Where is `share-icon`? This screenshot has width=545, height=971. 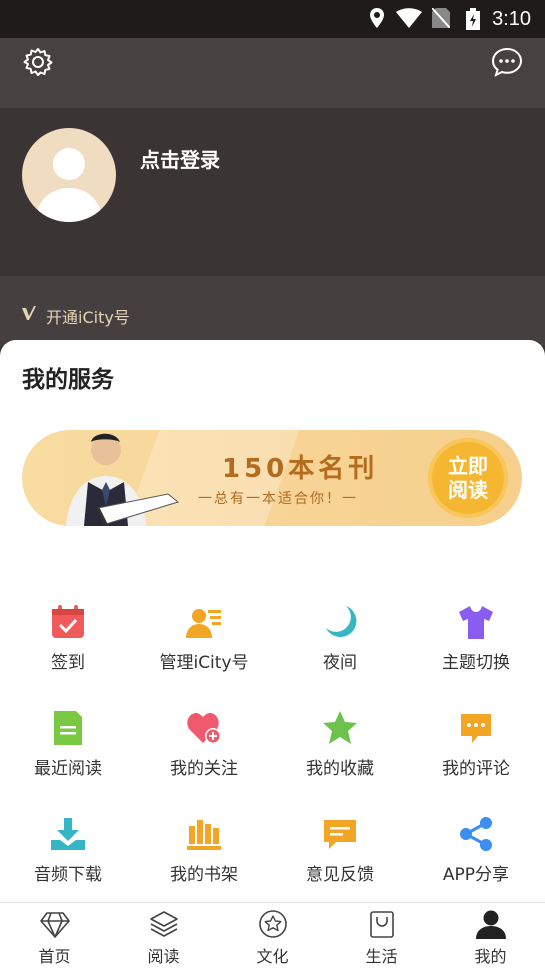
share-icon is located at coordinates (476, 834).